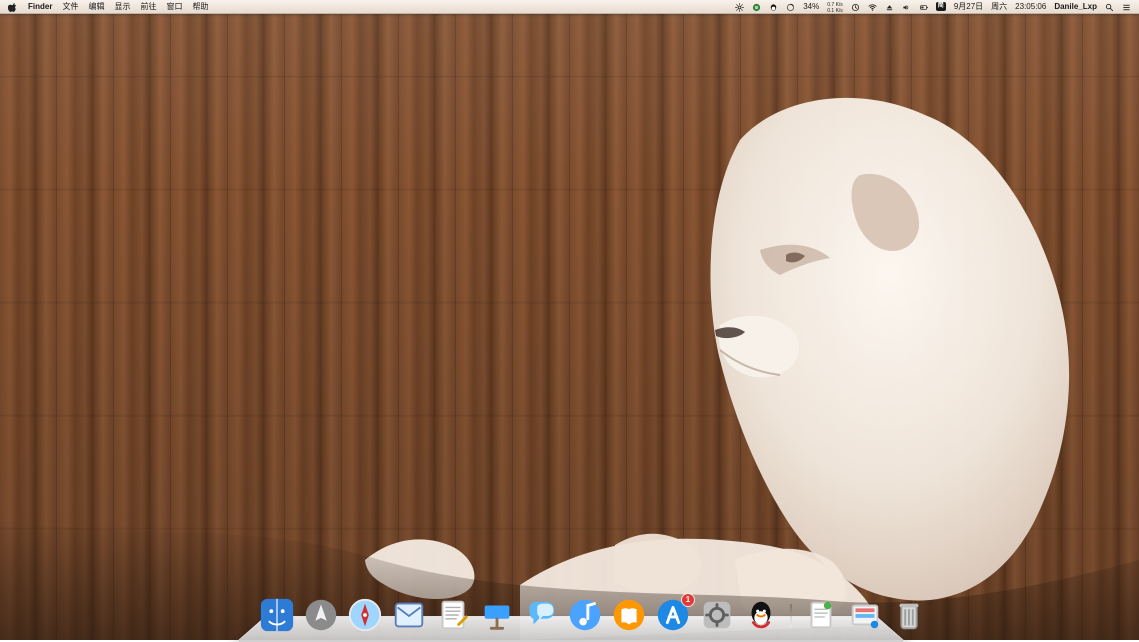  What do you see at coordinates (940, 6) in the screenshot?
I see `input-method-icon: 简` at bounding box center [940, 6].